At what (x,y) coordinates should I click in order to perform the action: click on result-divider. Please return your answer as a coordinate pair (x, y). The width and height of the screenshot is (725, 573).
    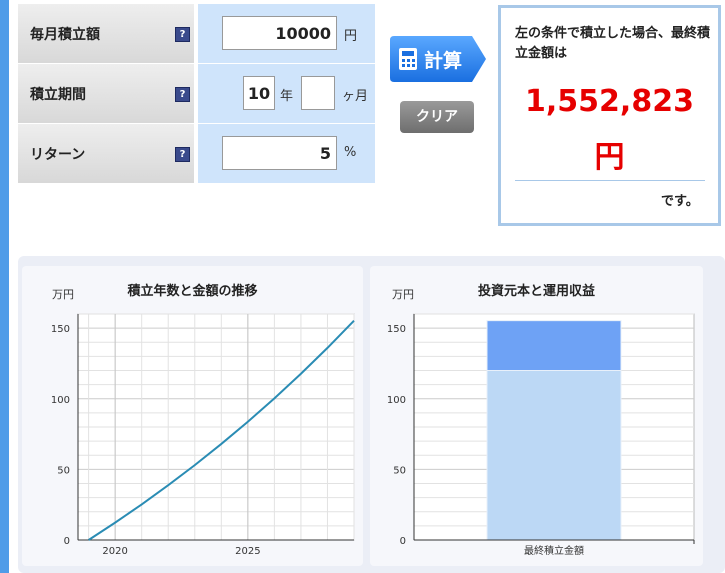
    Looking at the image, I should click on (610, 180).